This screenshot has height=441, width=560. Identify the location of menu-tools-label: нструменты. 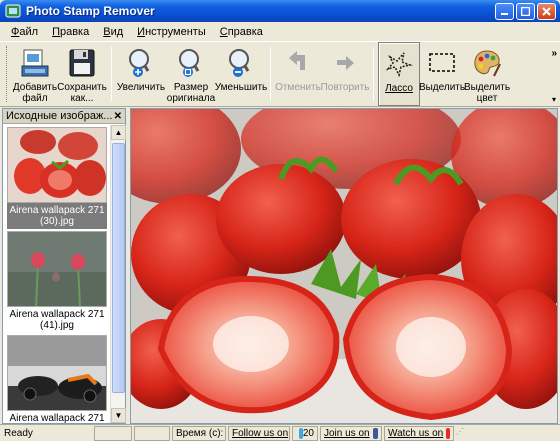
(175, 31).